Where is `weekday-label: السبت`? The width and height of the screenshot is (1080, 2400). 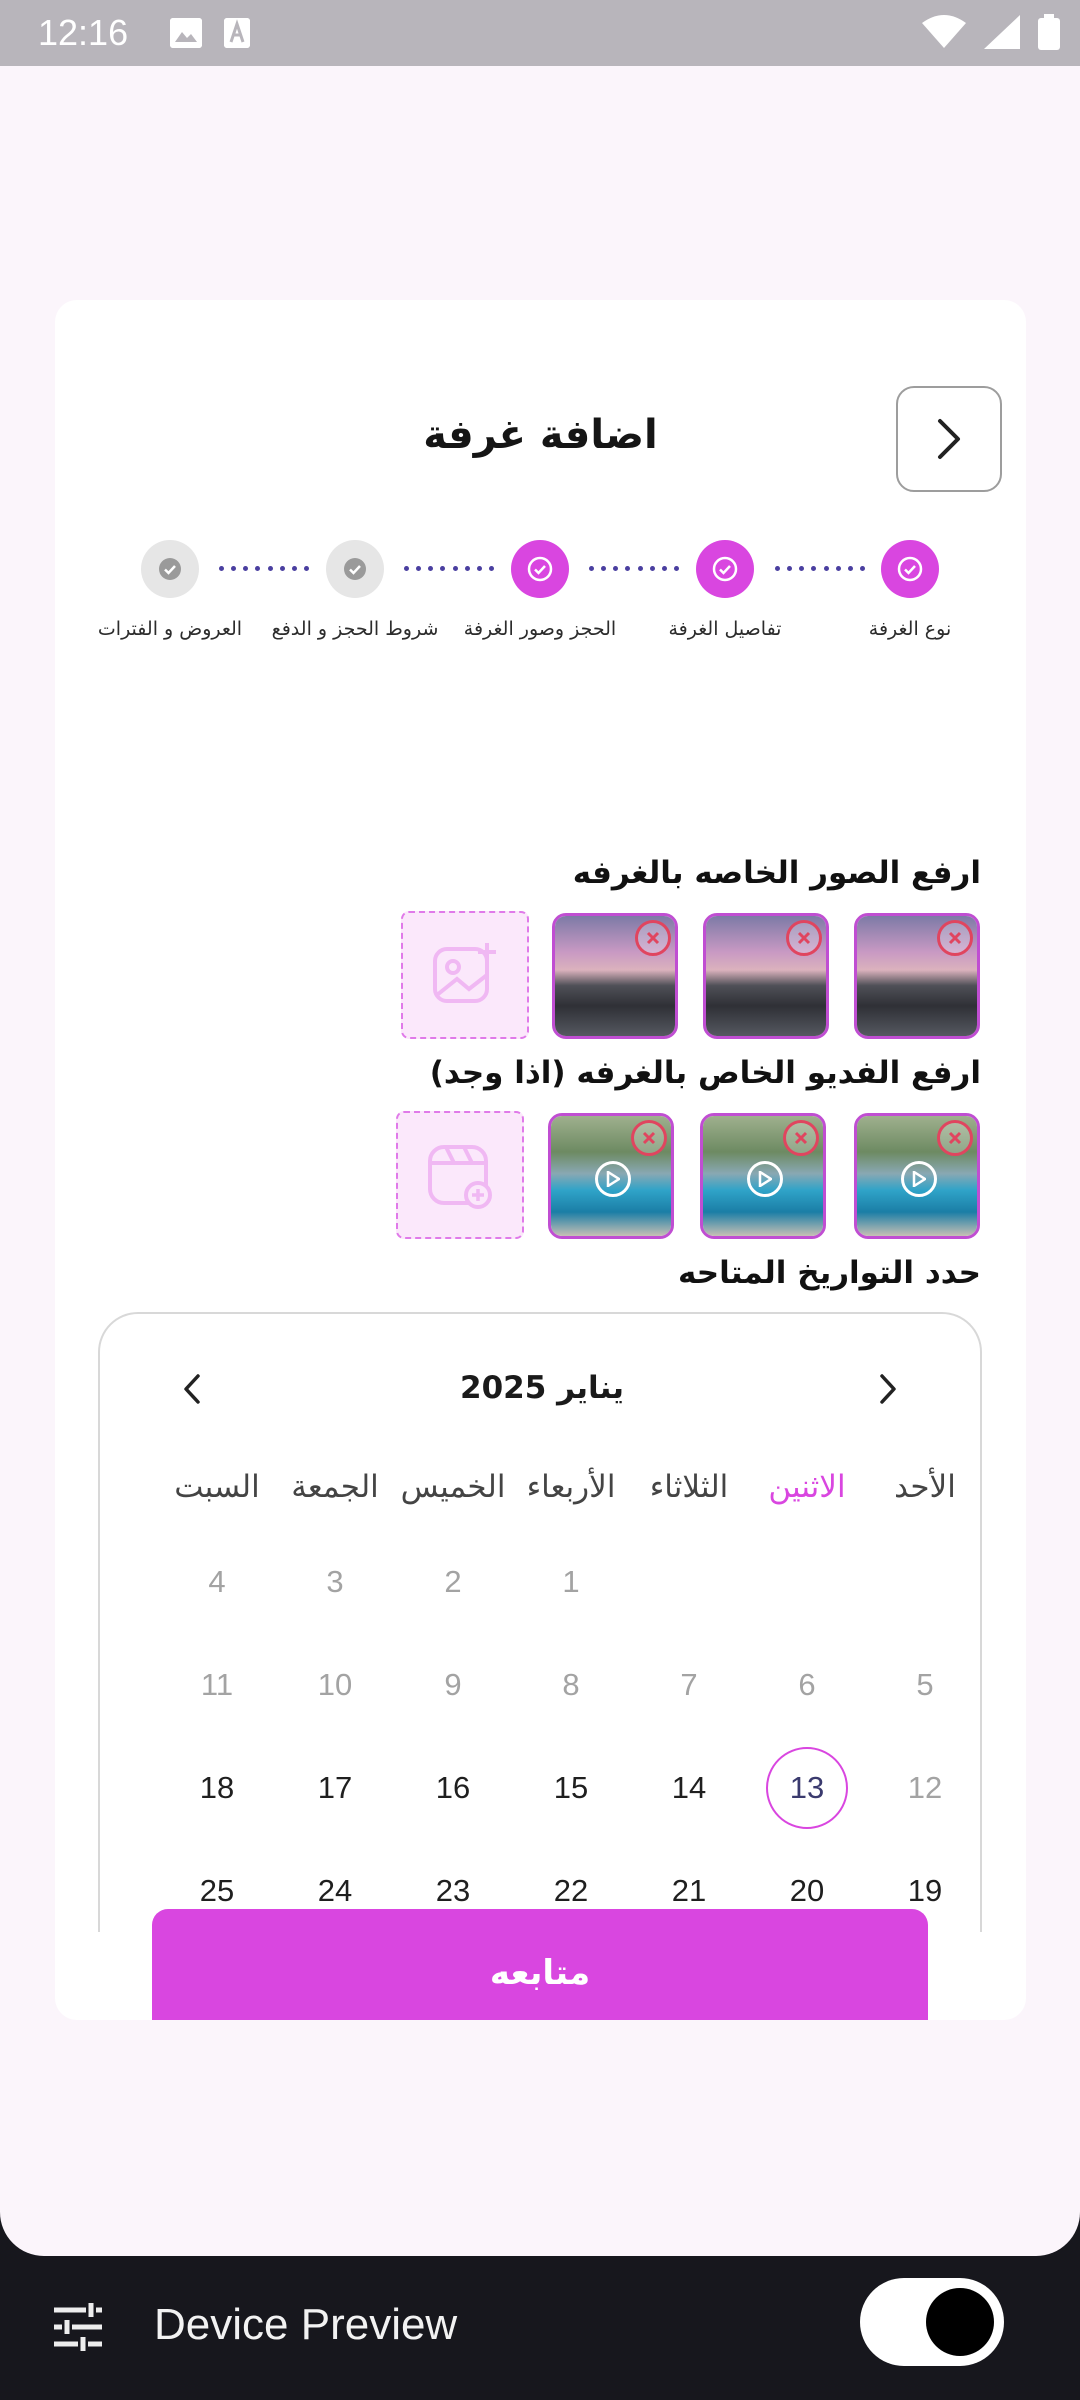
weekday-label: السبت is located at coordinates (217, 1487).